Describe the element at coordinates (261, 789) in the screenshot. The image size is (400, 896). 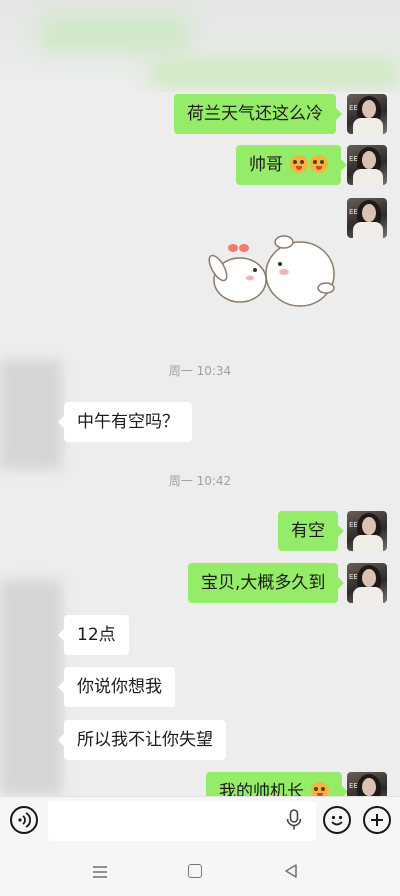
I see `message-text: 我的帅机长` at that location.